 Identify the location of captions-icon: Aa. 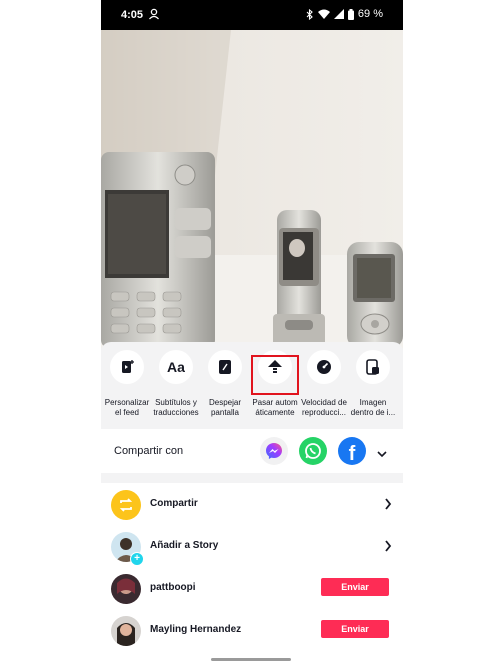
(176, 367).